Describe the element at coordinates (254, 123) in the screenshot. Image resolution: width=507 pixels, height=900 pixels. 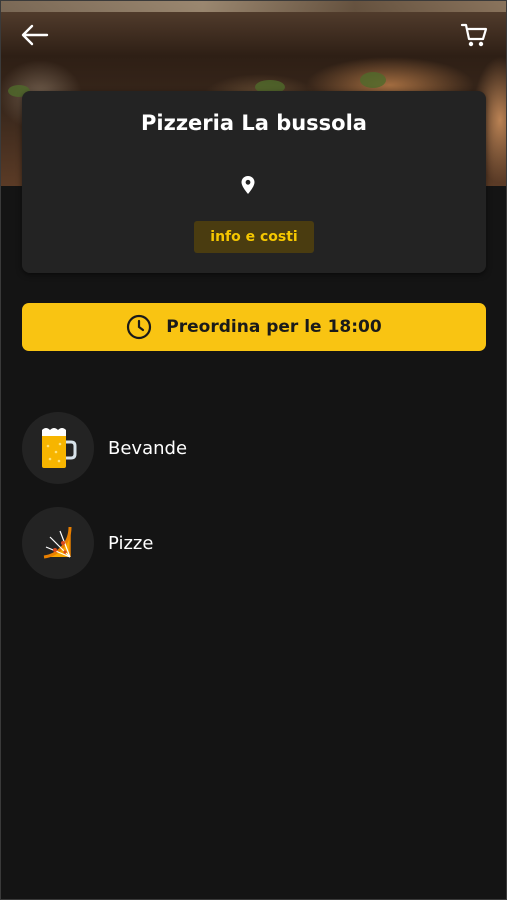
I see `restaurant-name: Pizzeria La bussola` at that location.